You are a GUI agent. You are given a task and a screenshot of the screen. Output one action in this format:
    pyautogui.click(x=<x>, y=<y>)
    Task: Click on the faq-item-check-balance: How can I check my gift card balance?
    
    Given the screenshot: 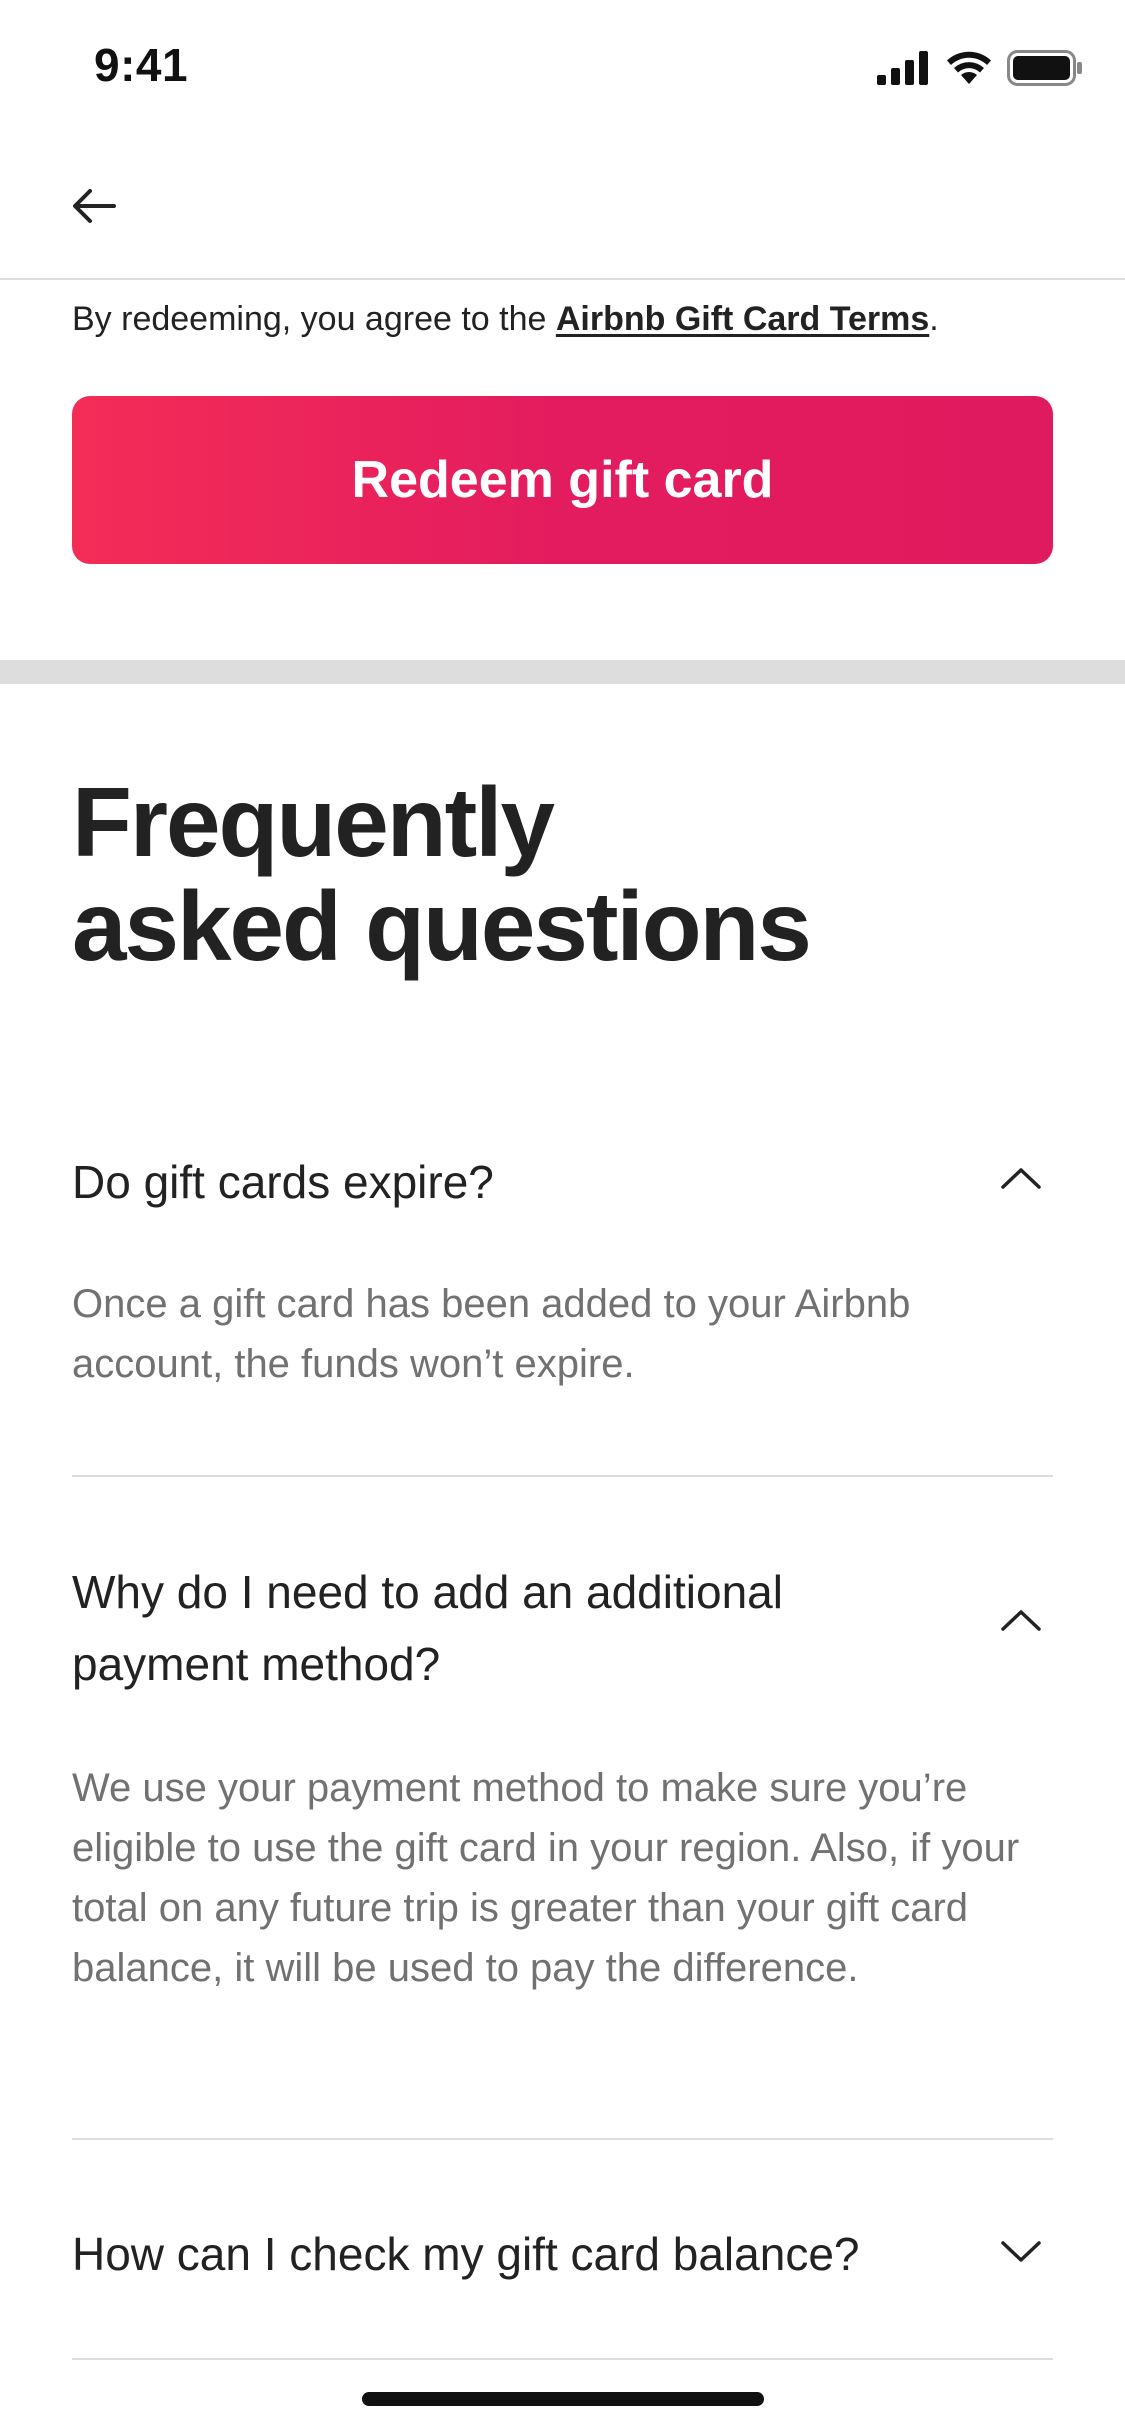 What is the action you would take?
    pyautogui.click(x=562, y=2254)
    